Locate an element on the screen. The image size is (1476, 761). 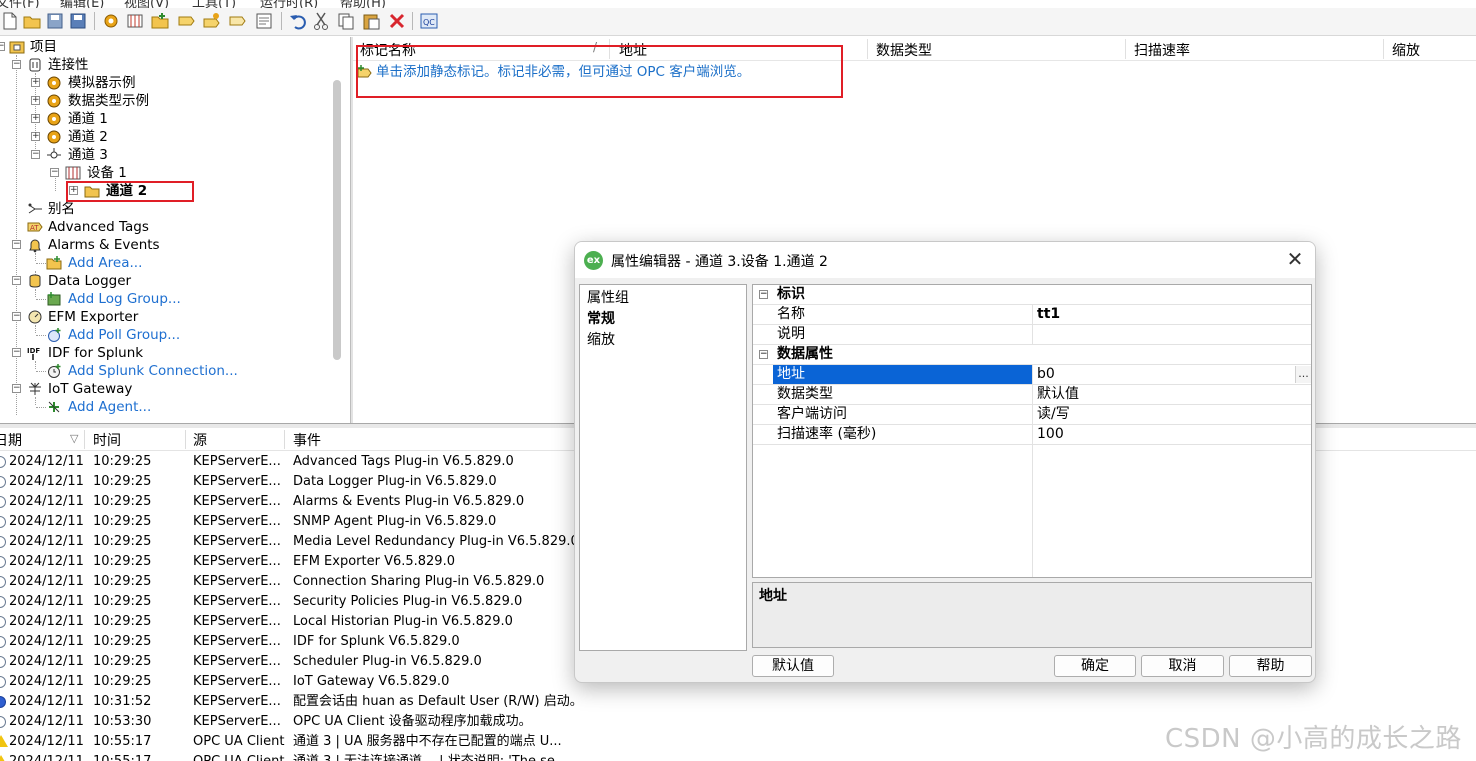
column-scan-rate: 扫描速率 is located at coordinates (1162, 50).